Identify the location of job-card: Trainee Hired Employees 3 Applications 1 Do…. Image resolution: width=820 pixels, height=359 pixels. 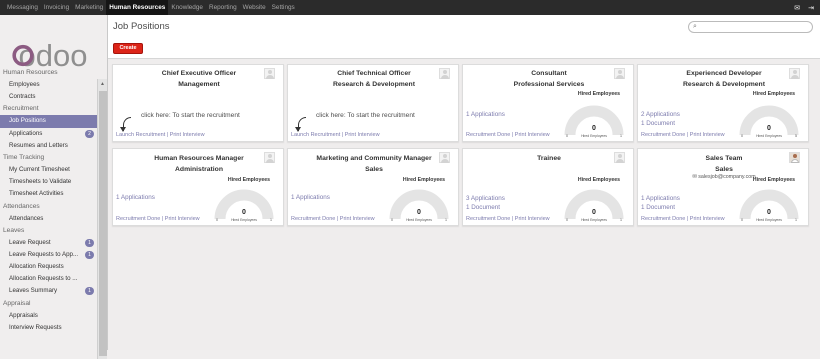
(548, 187).